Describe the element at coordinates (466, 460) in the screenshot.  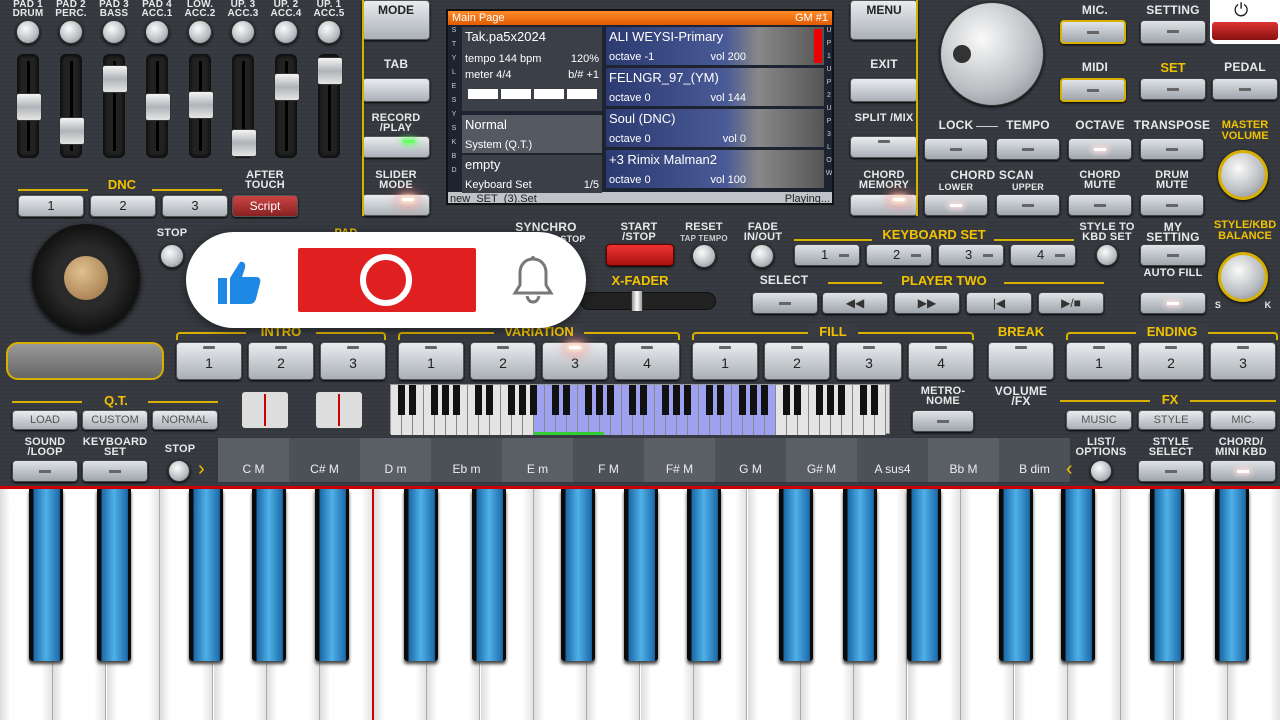
I see `chord-cell-4: Eb m` at that location.